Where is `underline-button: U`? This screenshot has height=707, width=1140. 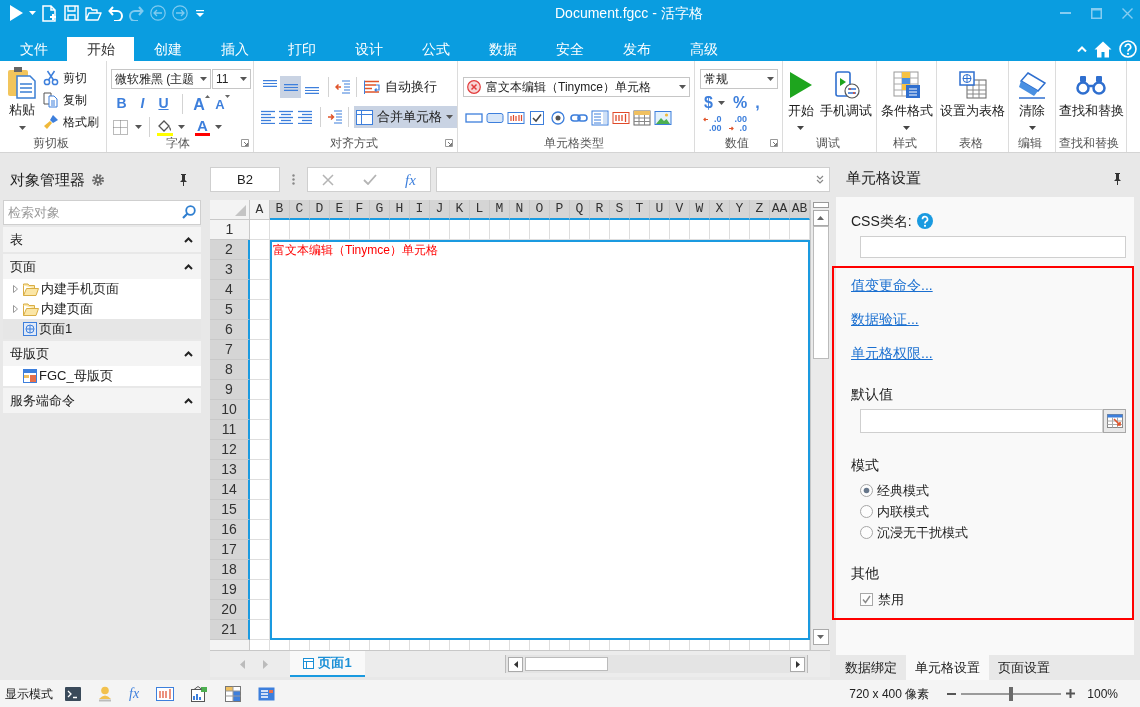
underline-button: U is located at coordinates (163, 103).